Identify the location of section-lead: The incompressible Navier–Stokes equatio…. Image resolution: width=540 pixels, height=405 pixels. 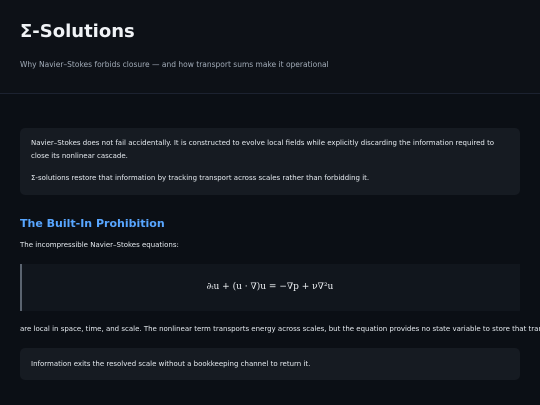
(99, 245).